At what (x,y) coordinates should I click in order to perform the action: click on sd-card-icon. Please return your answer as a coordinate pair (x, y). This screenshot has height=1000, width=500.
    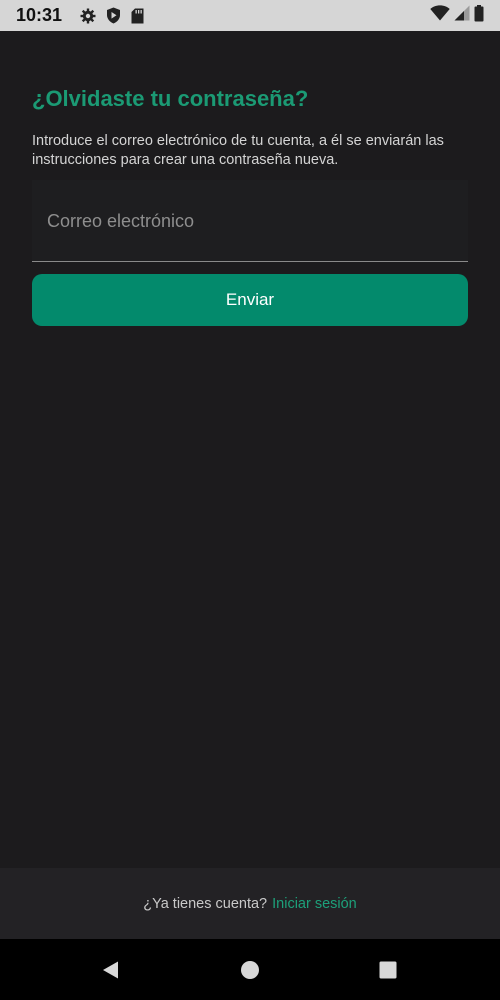
    Looking at the image, I should click on (137, 16).